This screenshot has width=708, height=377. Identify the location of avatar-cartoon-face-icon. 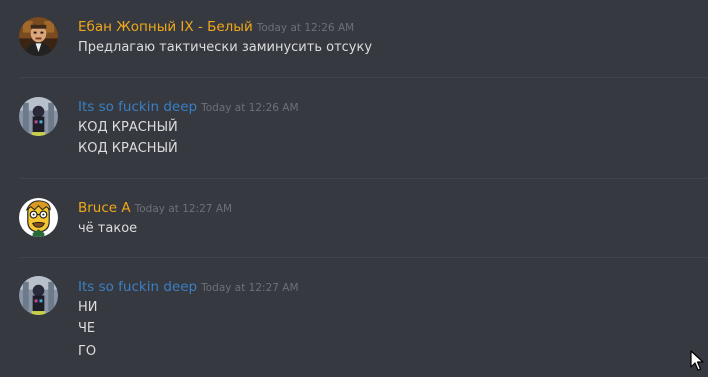
(38, 217).